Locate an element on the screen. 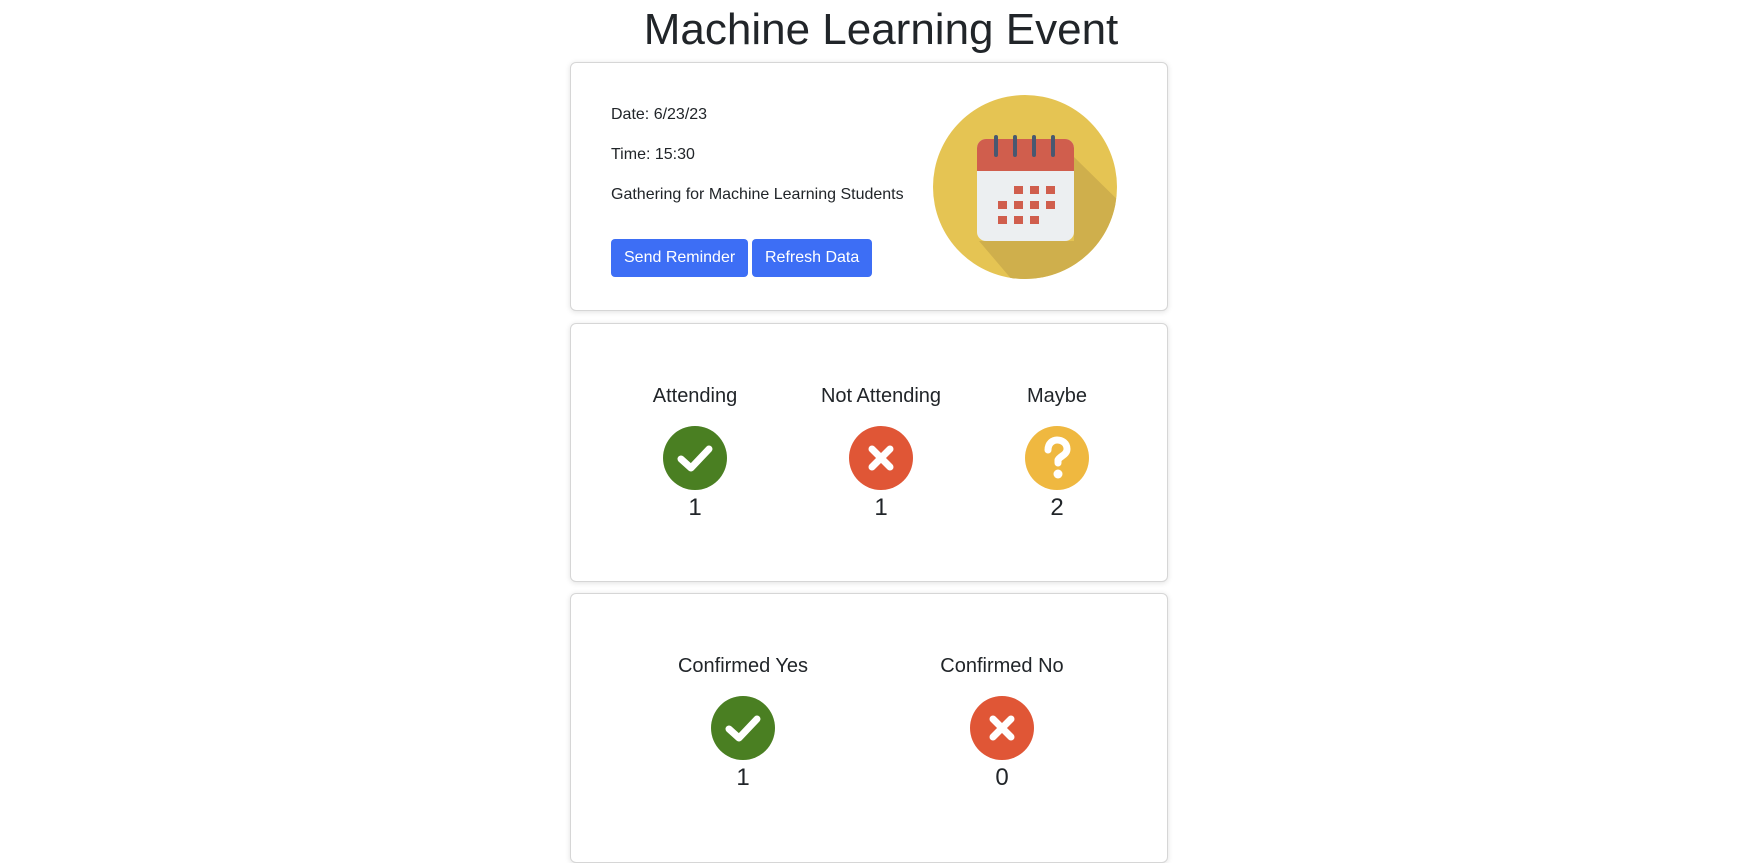  refresh-data-button: Refresh Data is located at coordinates (812, 258).